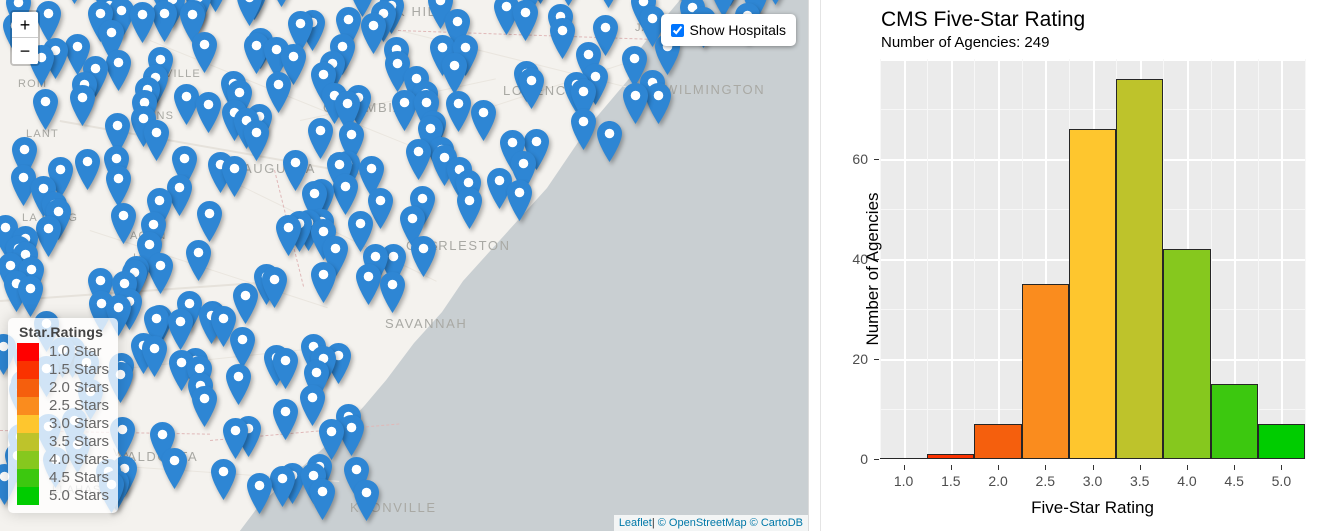 This screenshot has width=1317, height=531. I want to click on legend-item-label: 3.0 Stars, so click(79, 424).